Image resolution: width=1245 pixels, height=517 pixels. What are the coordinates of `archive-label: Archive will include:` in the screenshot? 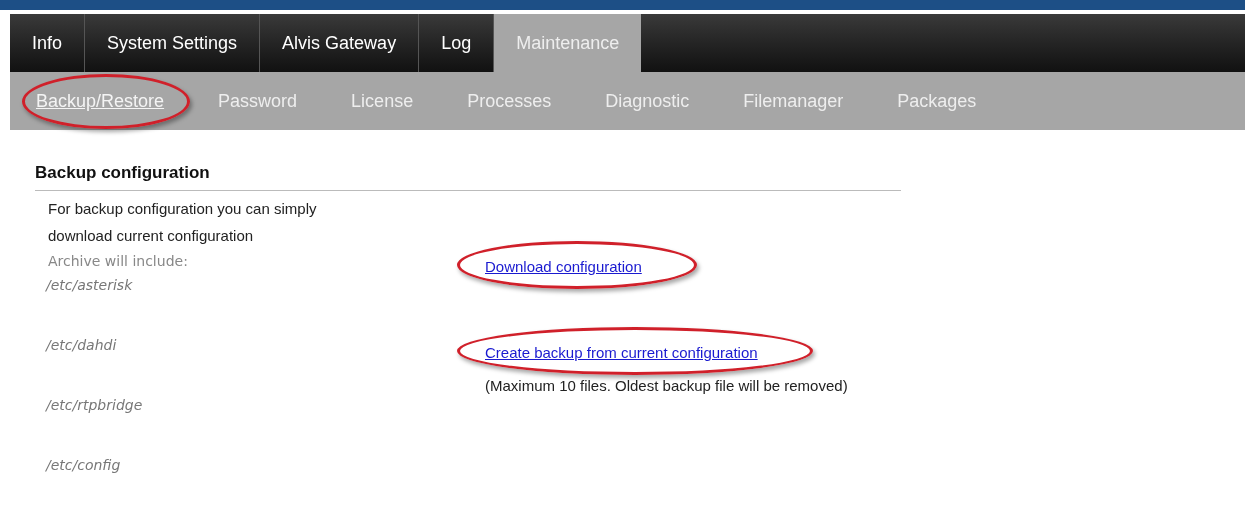 It's located at (118, 261).